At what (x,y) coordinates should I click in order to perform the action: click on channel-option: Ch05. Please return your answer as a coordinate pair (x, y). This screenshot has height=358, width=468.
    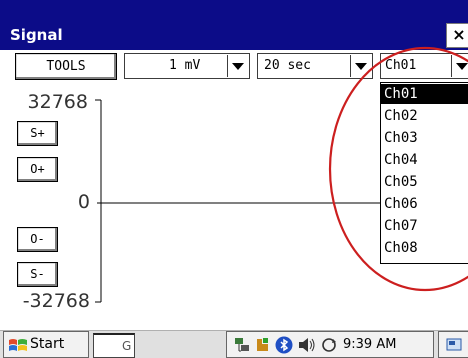
    Looking at the image, I should click on (424, 182).